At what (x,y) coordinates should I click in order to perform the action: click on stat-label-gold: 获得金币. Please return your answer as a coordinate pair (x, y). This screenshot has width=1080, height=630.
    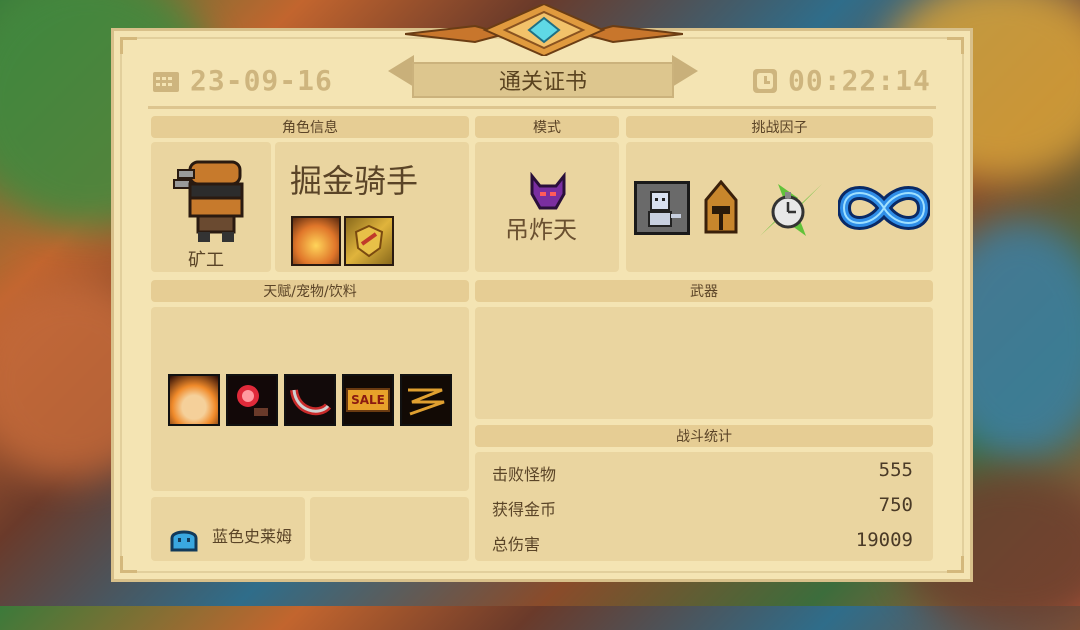
    Looking at the image, I should click on (524, 509).